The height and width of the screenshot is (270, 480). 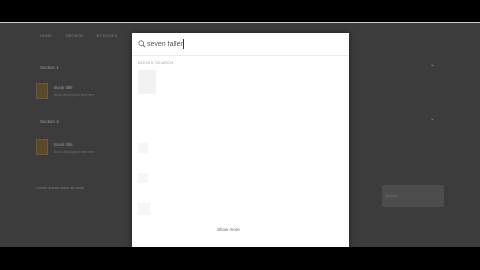 What do you see at coordinates (60, 187) in the screenshot?
I see `footer-text: Lorem ipsum dolor sit amet` at bounding box center [60, 187].